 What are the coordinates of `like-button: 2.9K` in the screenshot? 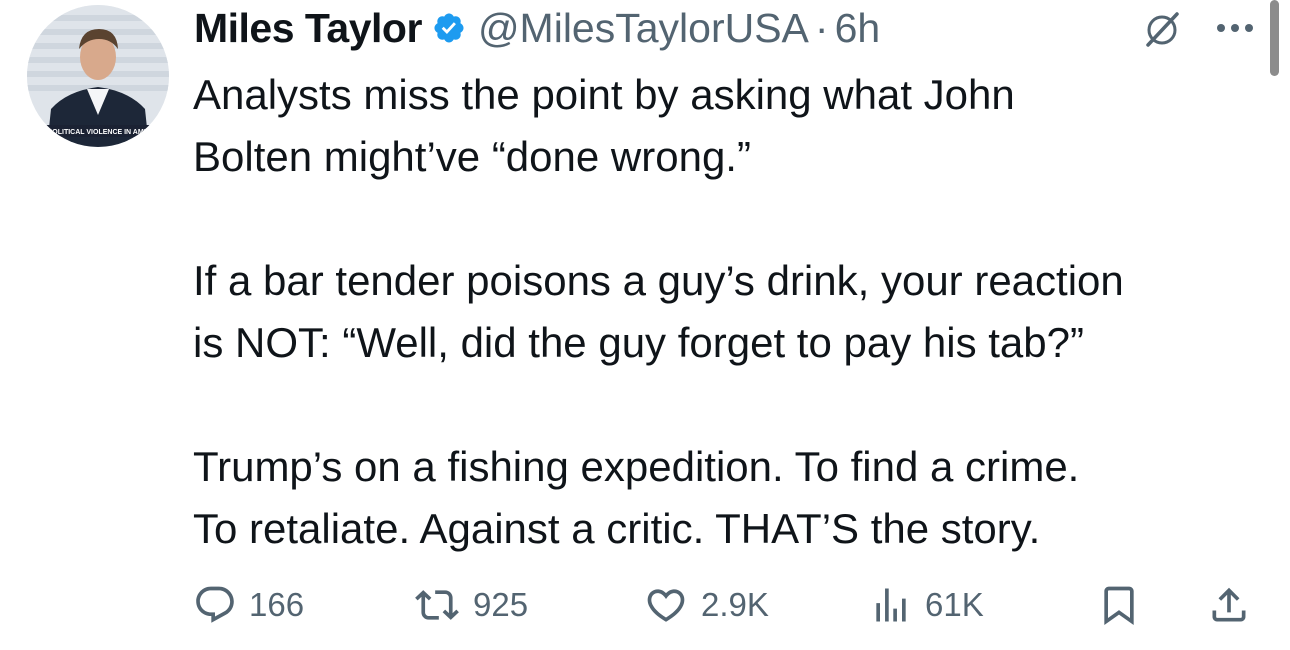 It's located at (706, 605).